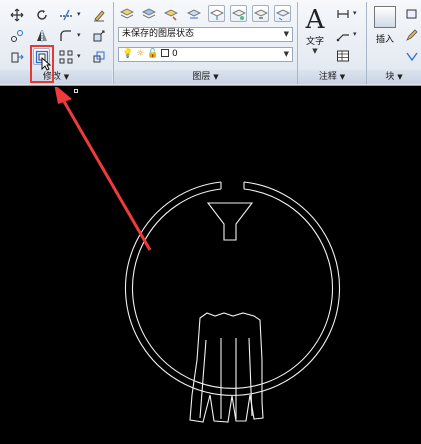 Image resolution: width=421 pixels, height=444 pixels. What do you see at coordinates (230, 221) in the screenshot?
I see `funnel-shape` at bounding box center [230, 221].